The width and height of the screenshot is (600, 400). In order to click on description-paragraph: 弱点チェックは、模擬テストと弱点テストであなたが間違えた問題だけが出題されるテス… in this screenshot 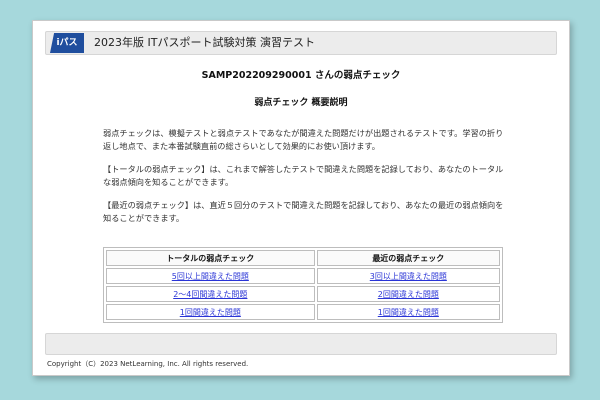, I will do `click(303, 139)`.